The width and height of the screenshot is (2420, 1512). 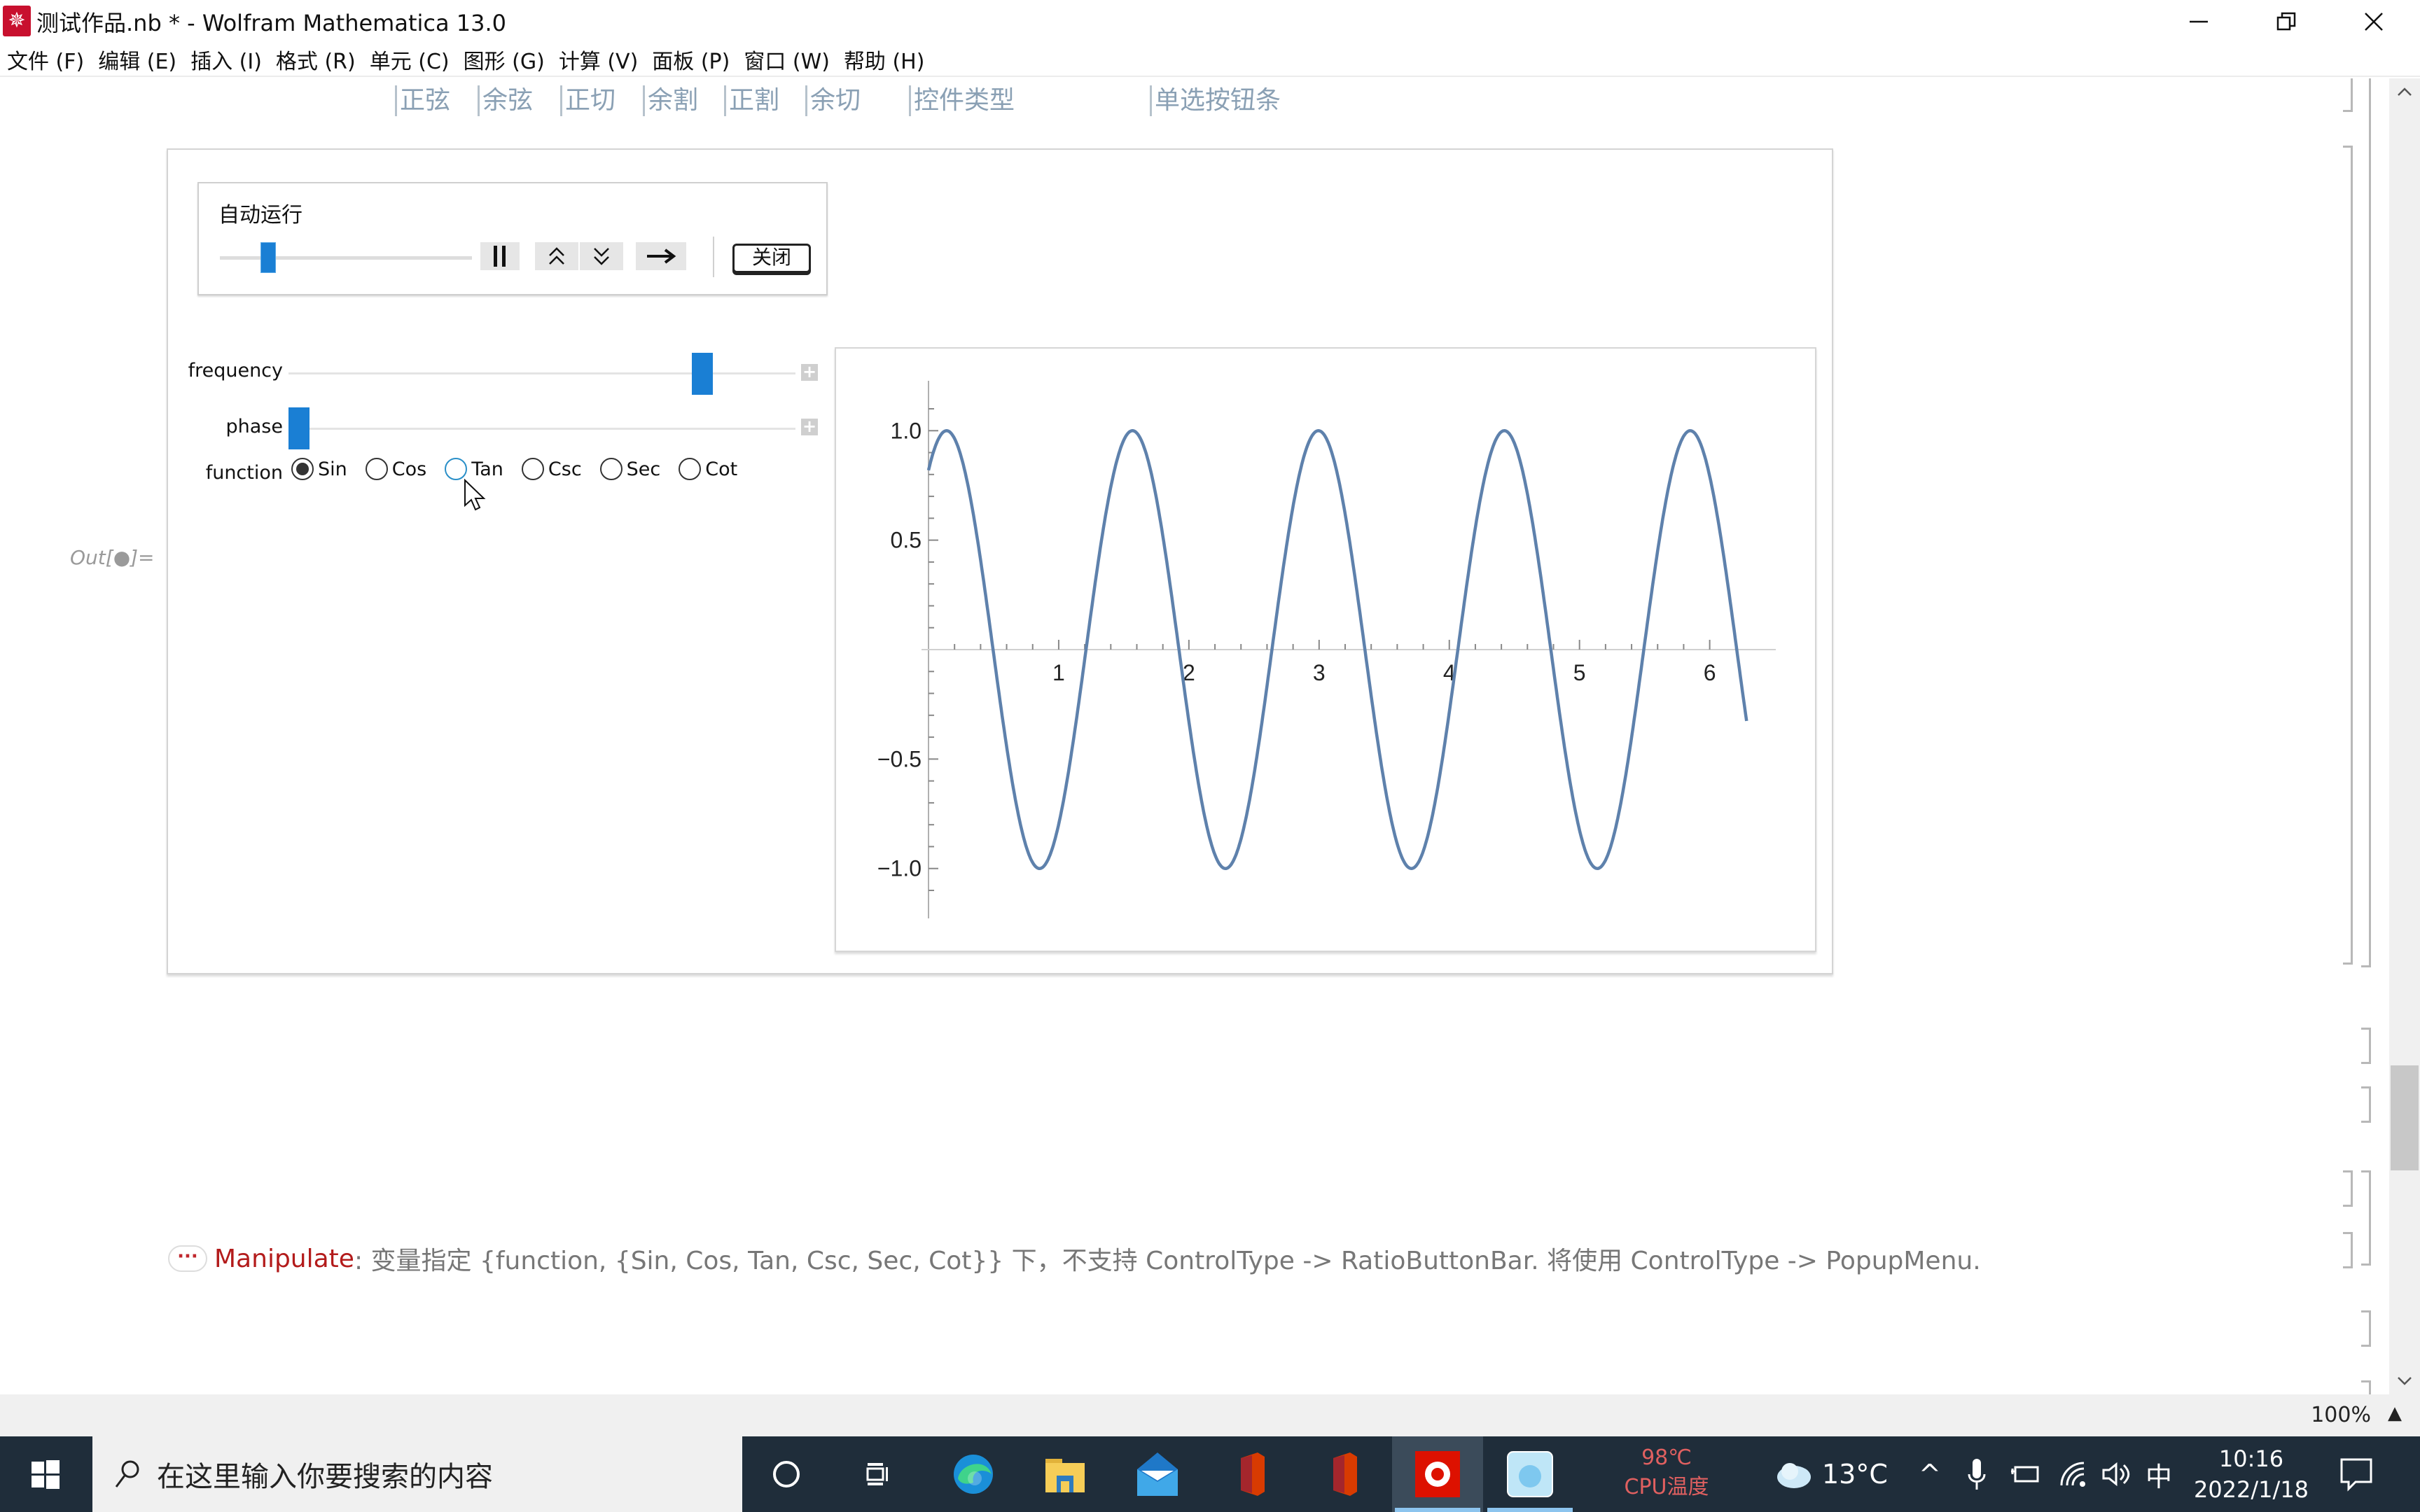 What do you see at coordinates (268, 257) in the screenshot?
I see `animation-slider-thumb` at bounding box center [268, 257].